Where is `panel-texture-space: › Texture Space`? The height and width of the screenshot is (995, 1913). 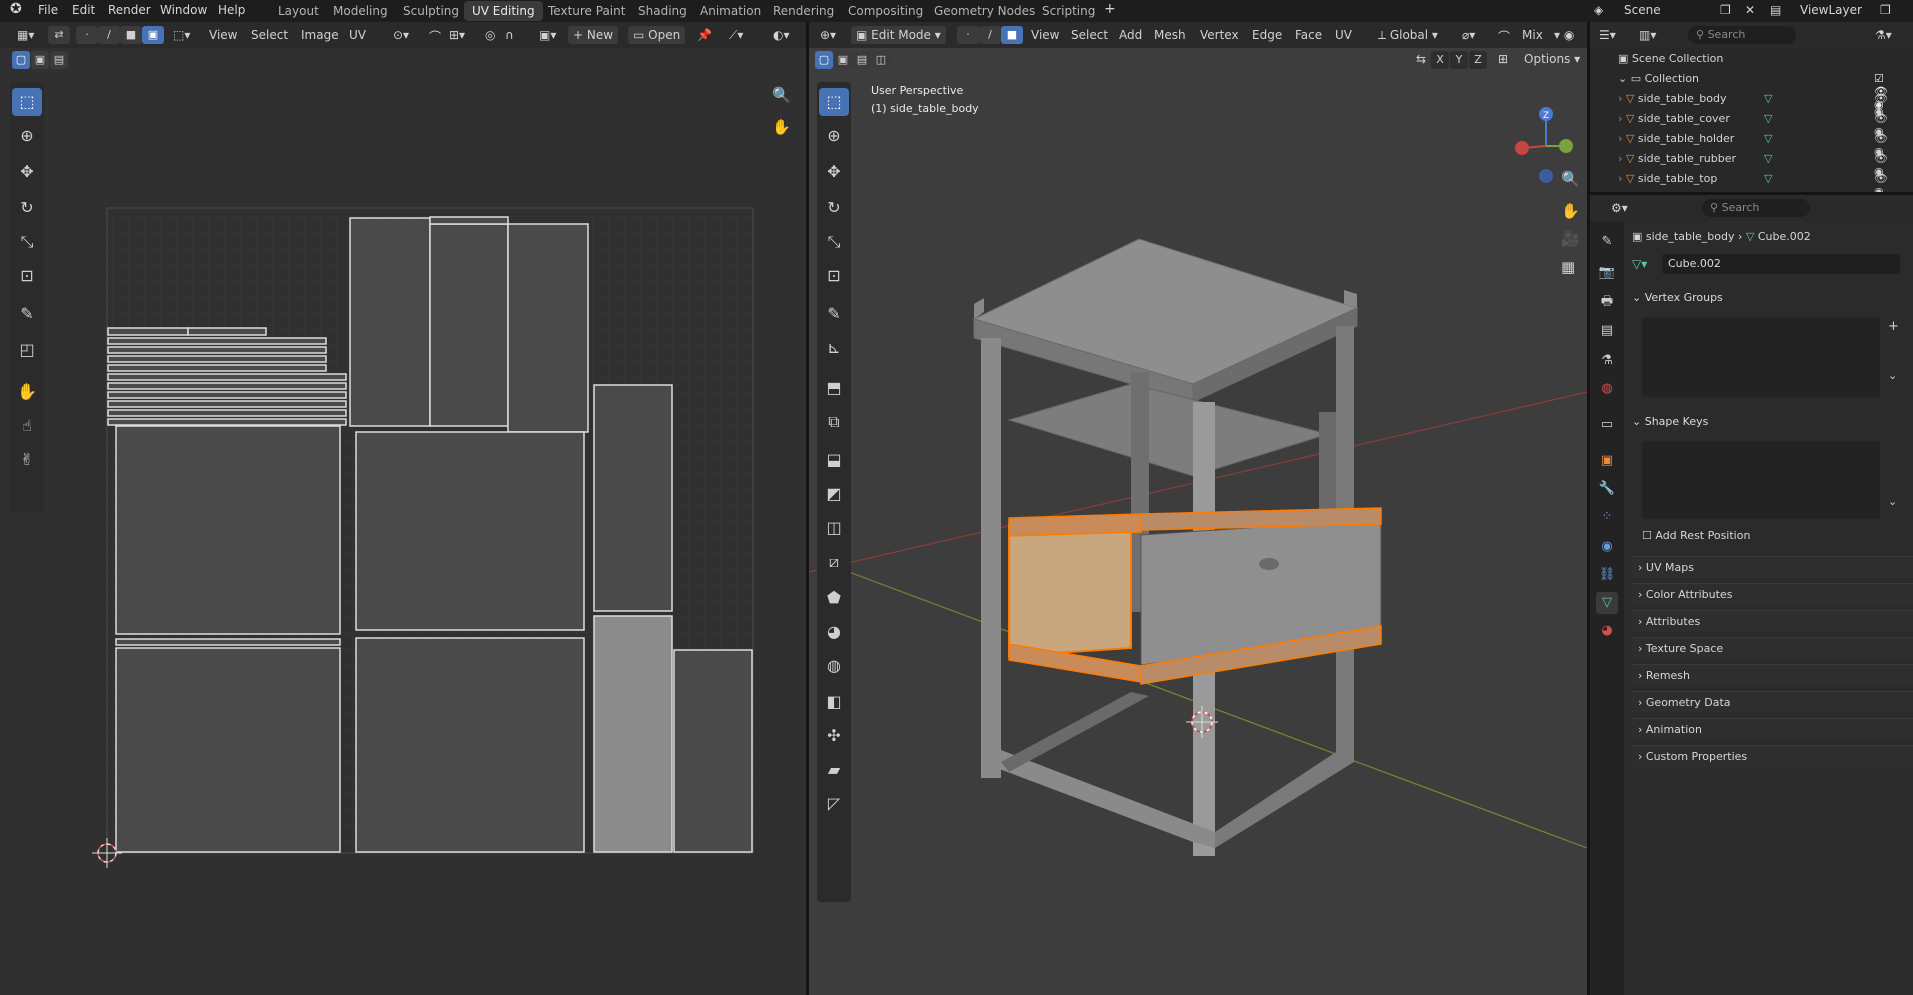 panel-texture-space: › Texture Space is located at coordinates (1772, 648).